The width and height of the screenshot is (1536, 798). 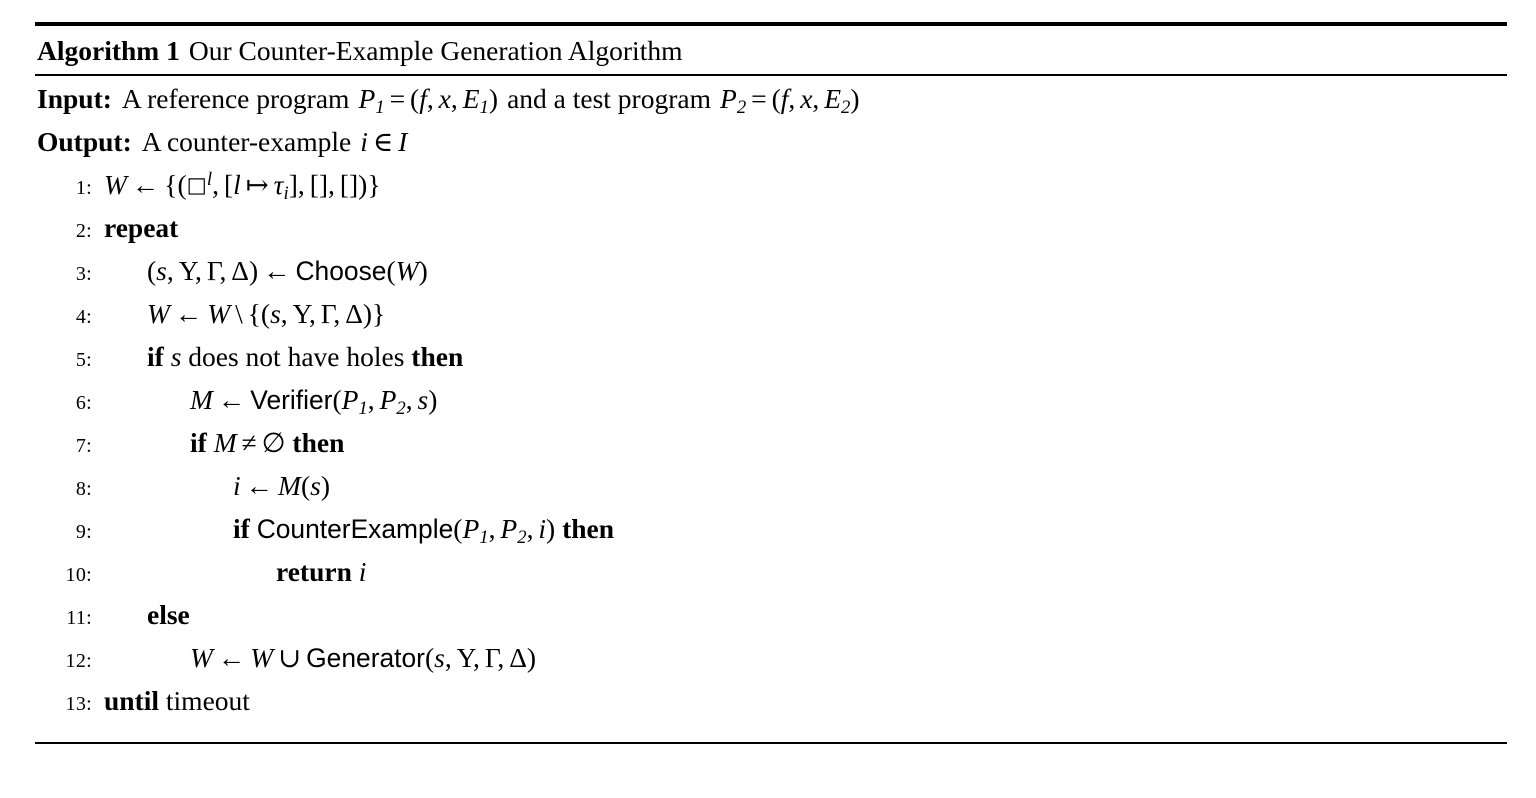 I want to click on line-number-13: 13:, so click(x=78, y=703).